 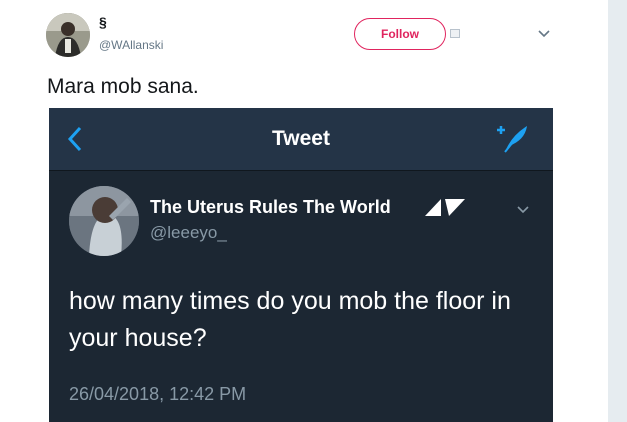 I want to click on triangle-logo-icon, so click(x=445, y=209).